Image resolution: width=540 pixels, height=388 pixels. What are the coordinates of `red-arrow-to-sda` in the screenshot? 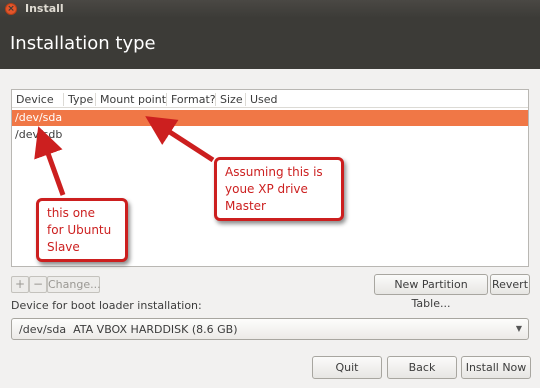 It's located at (180, 139).